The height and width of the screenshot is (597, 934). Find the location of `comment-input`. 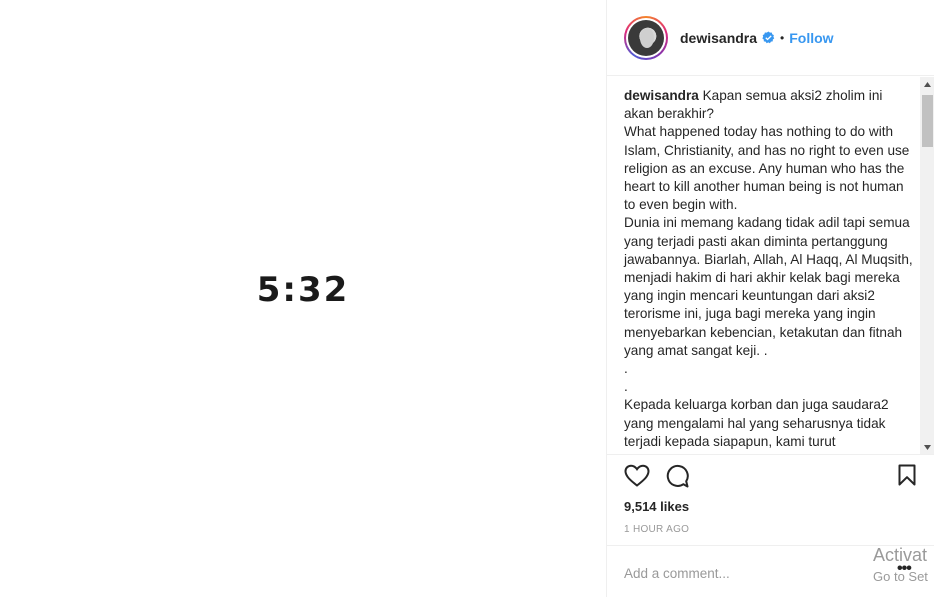

comment-input is located at coordinates (744, 573).